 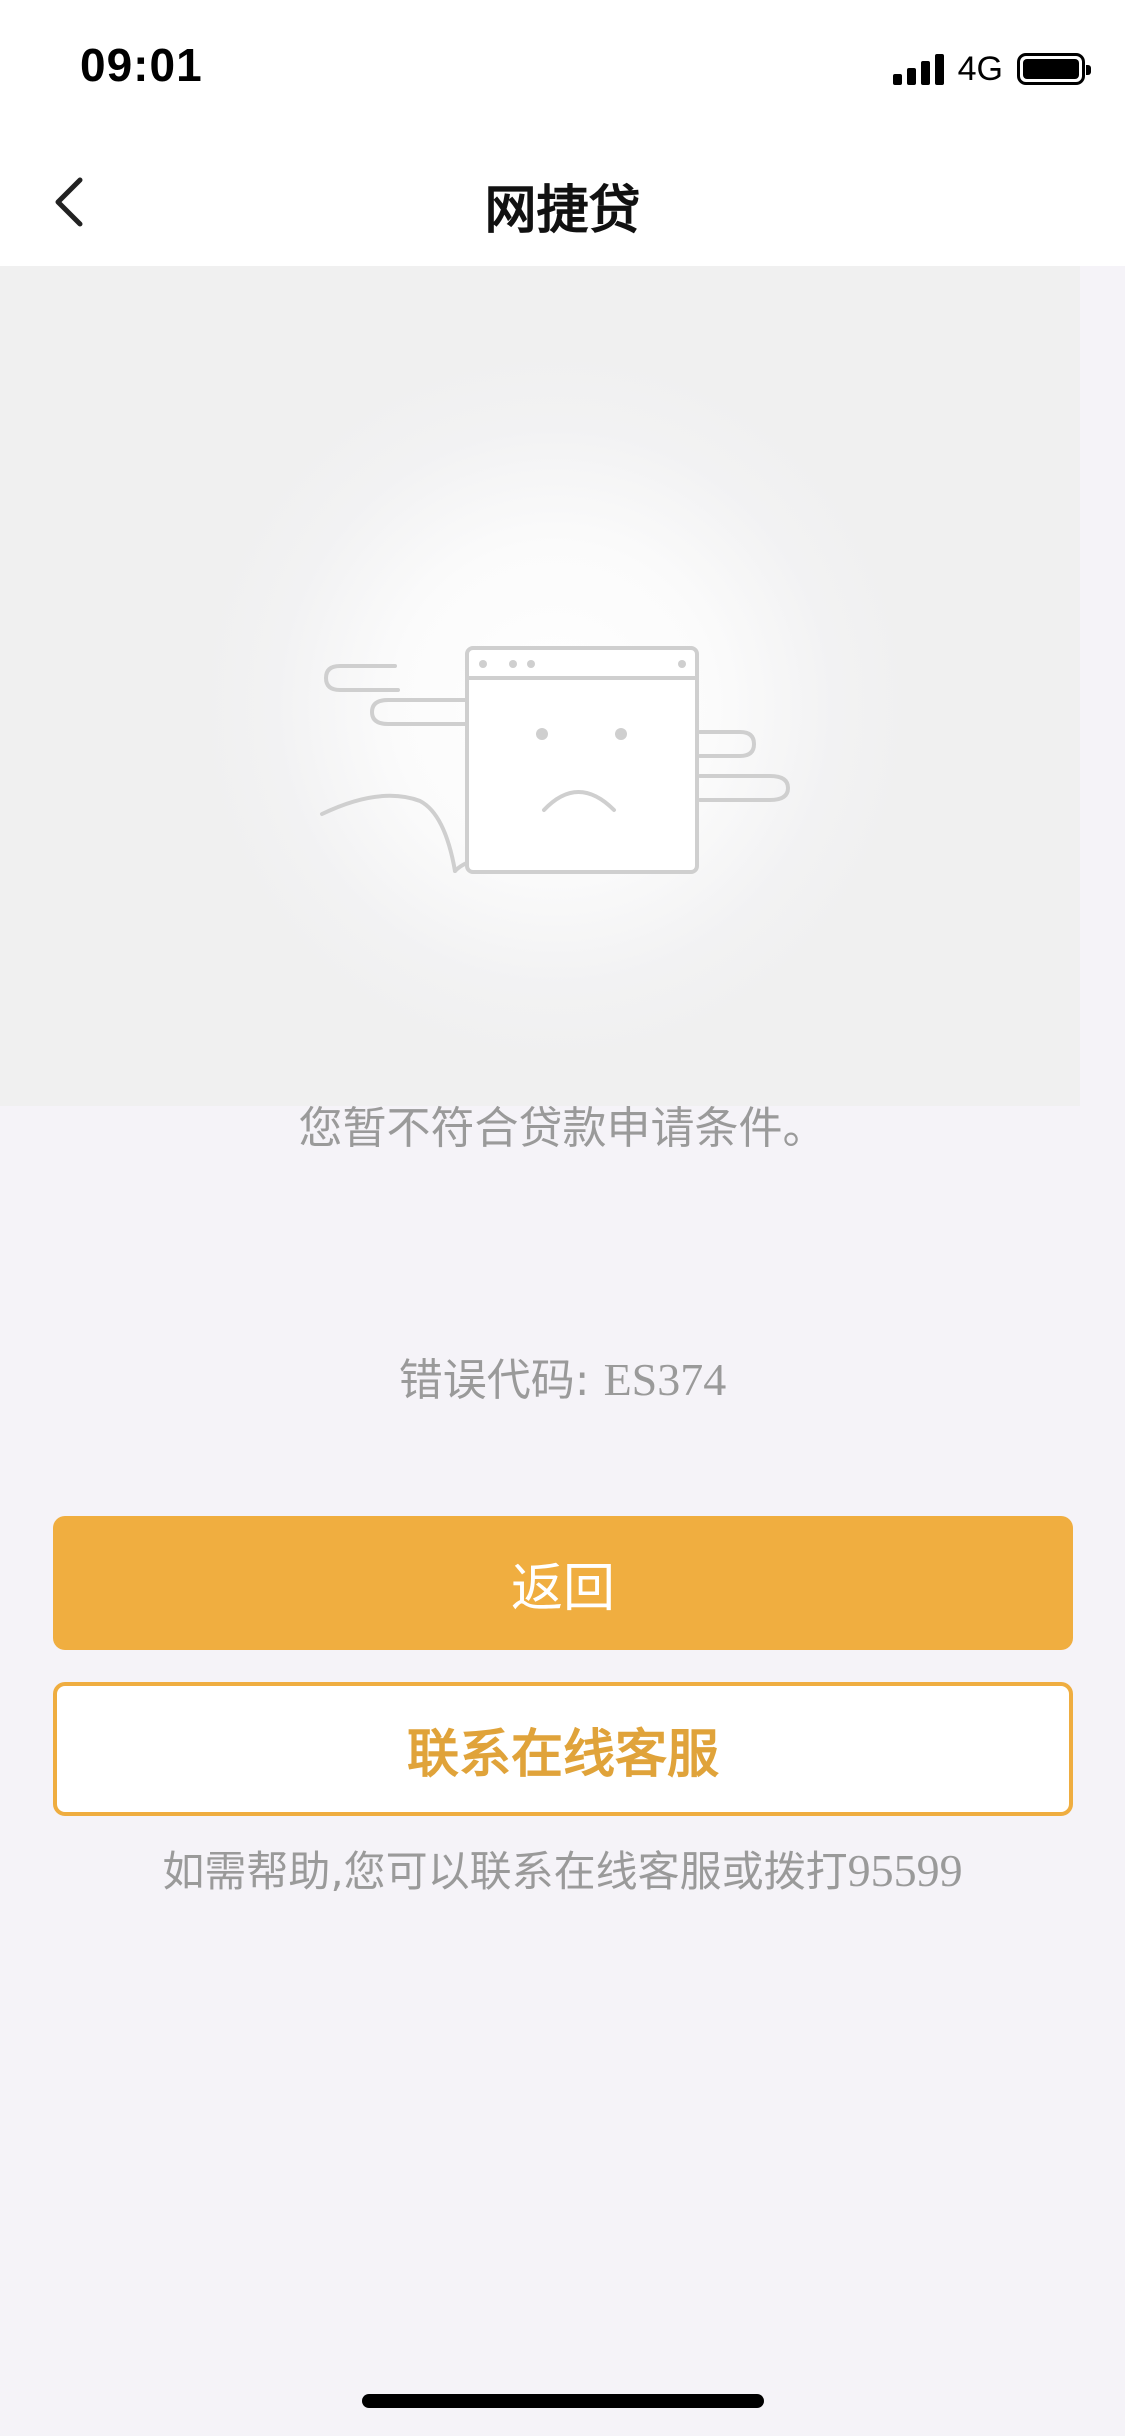 I want to click on page-title: 网捷贷, so click(x=562, y=211).